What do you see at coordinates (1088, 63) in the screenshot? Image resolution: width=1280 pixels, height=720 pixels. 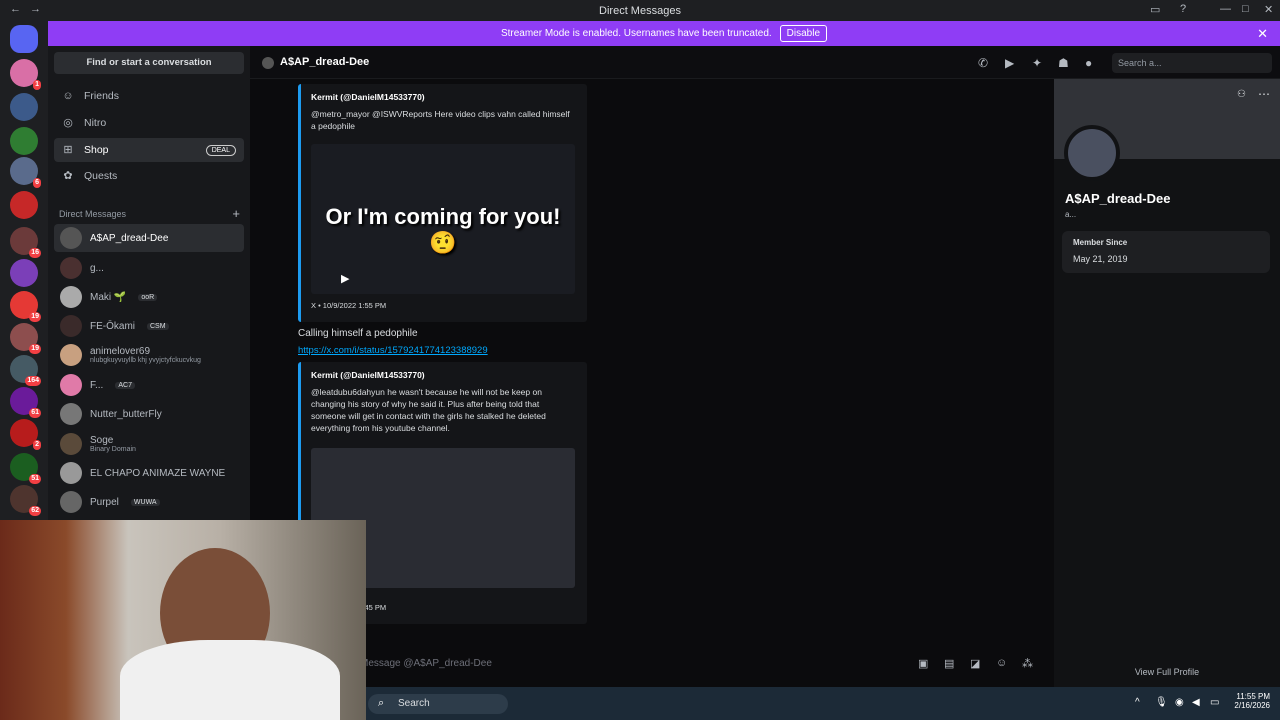 I see `user-profile-icon: ●` at bounding box center [1088, 63].